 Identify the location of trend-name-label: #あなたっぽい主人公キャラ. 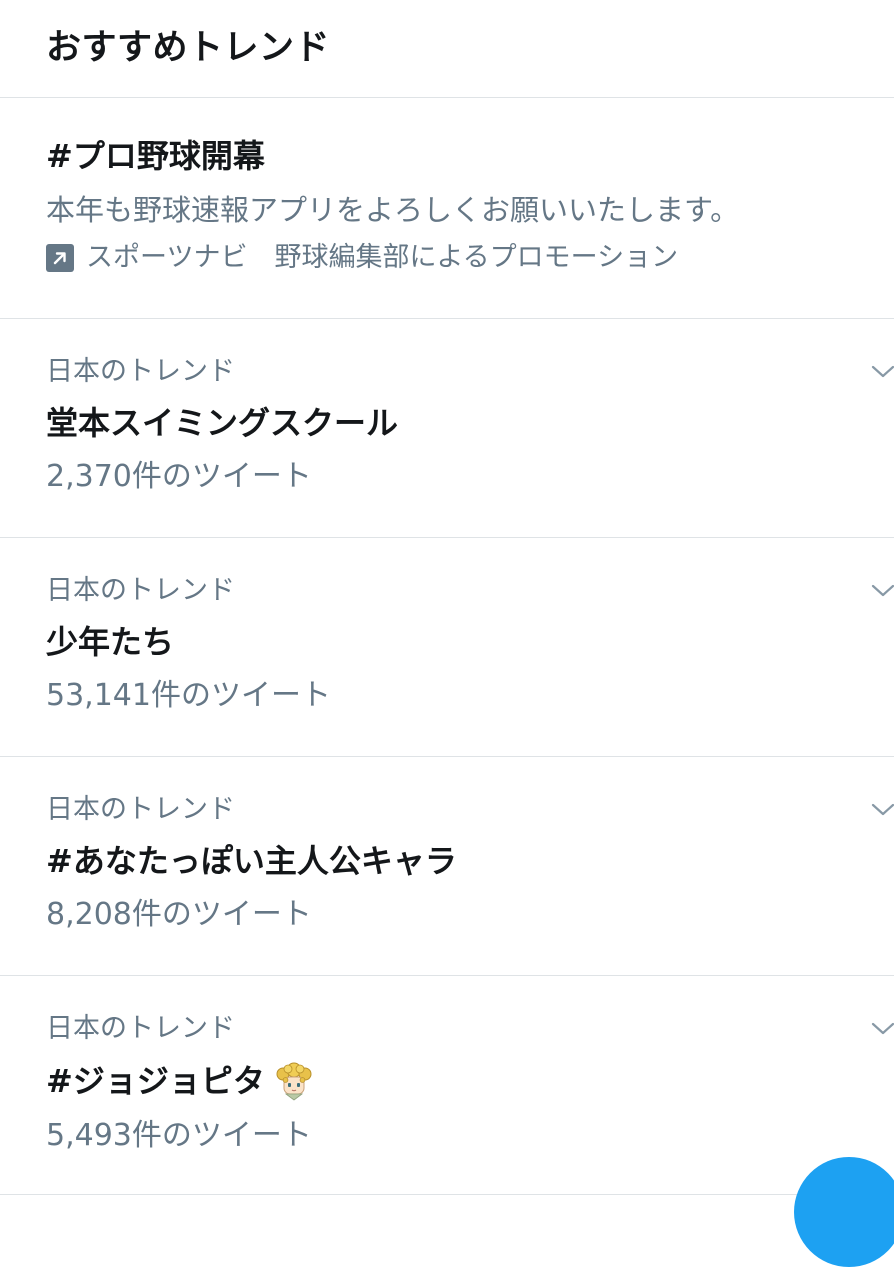
(251, 861).